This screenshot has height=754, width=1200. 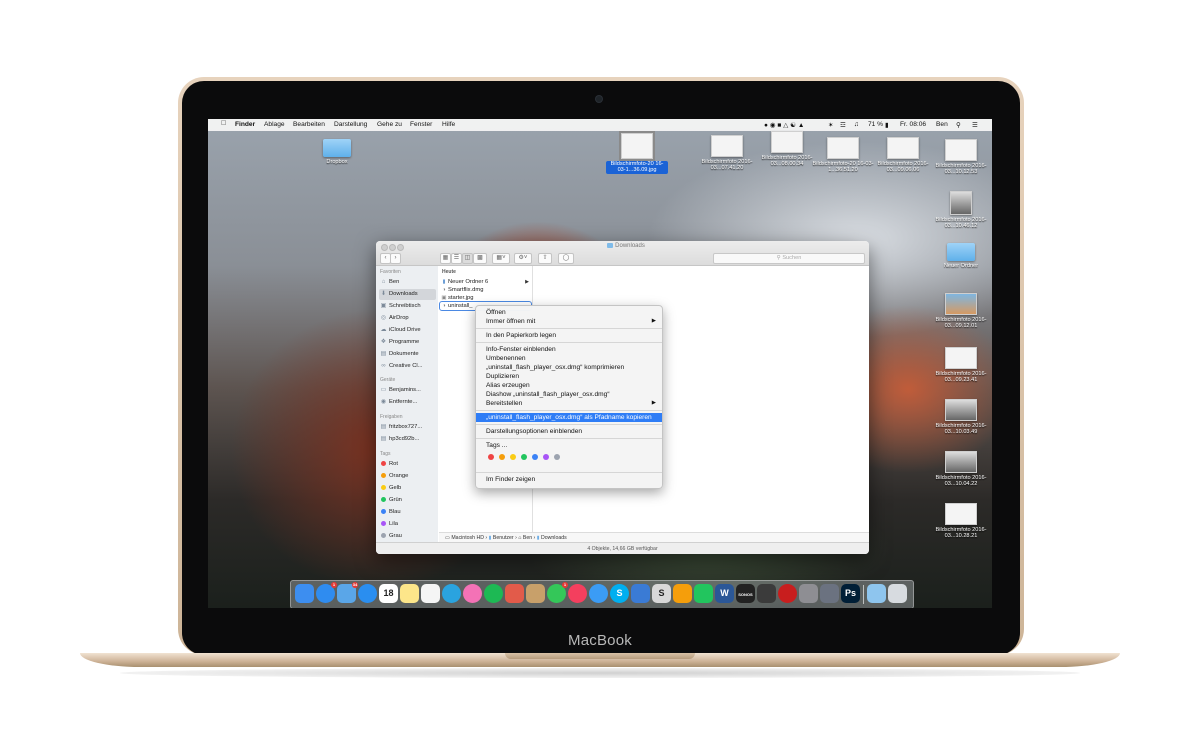 What do you see at coordinates (961, 311) in the screenshot?
I see `desktop-icon-screenshot: Bildschirmfoto 2016-03...09.12.01` at bounding box center [961, 311].